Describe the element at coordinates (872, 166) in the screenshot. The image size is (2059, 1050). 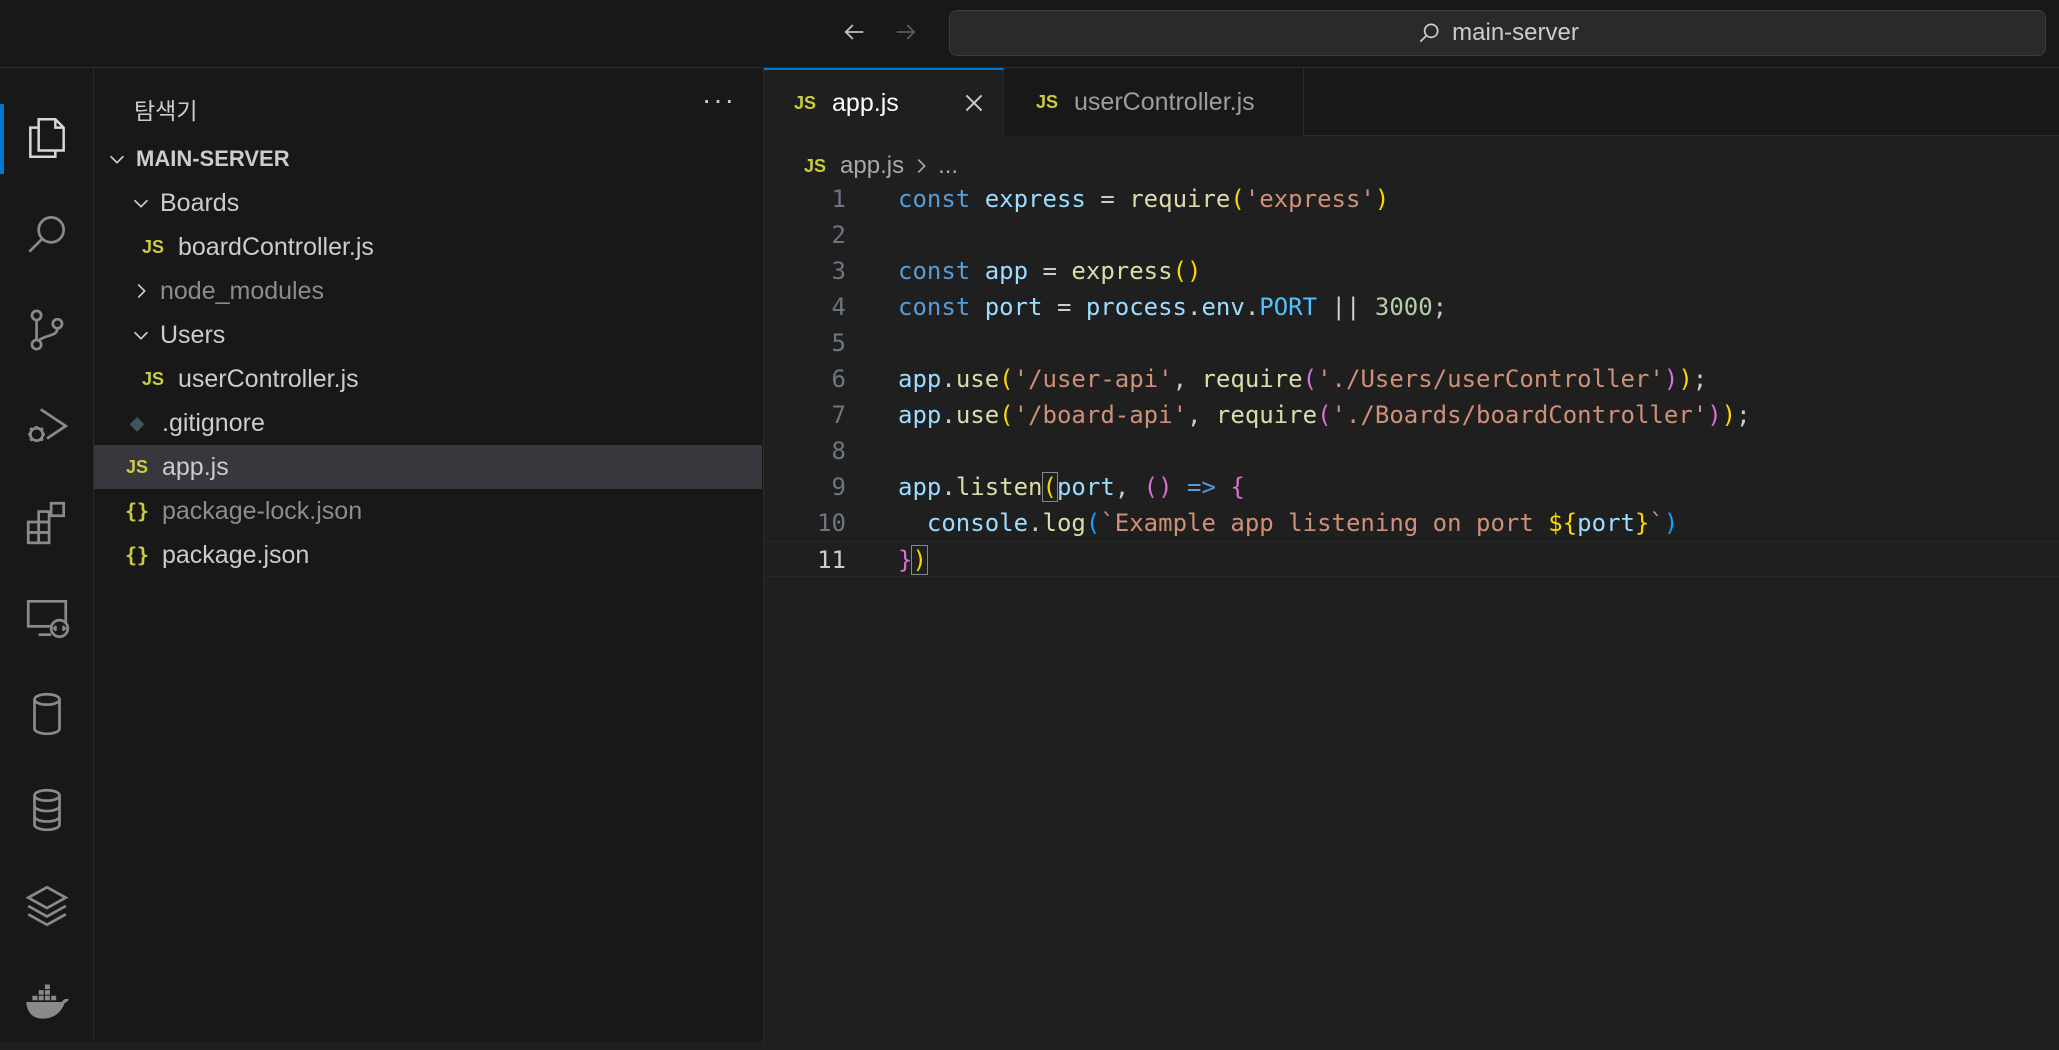
I see `breadcrumb-file: app.js` at that location.